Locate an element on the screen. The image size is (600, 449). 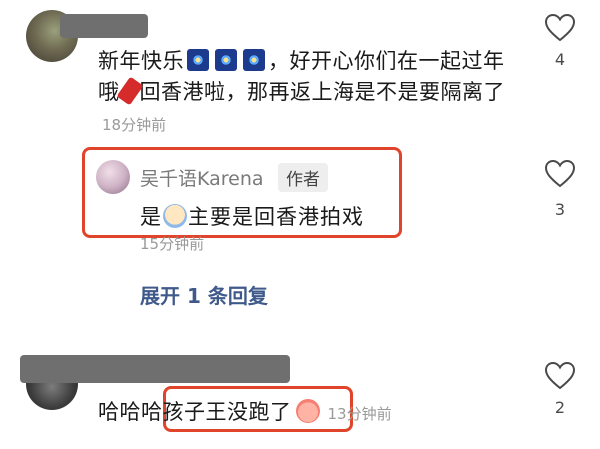
crying-face-emoji-icon is located at coordinates (175, 216).